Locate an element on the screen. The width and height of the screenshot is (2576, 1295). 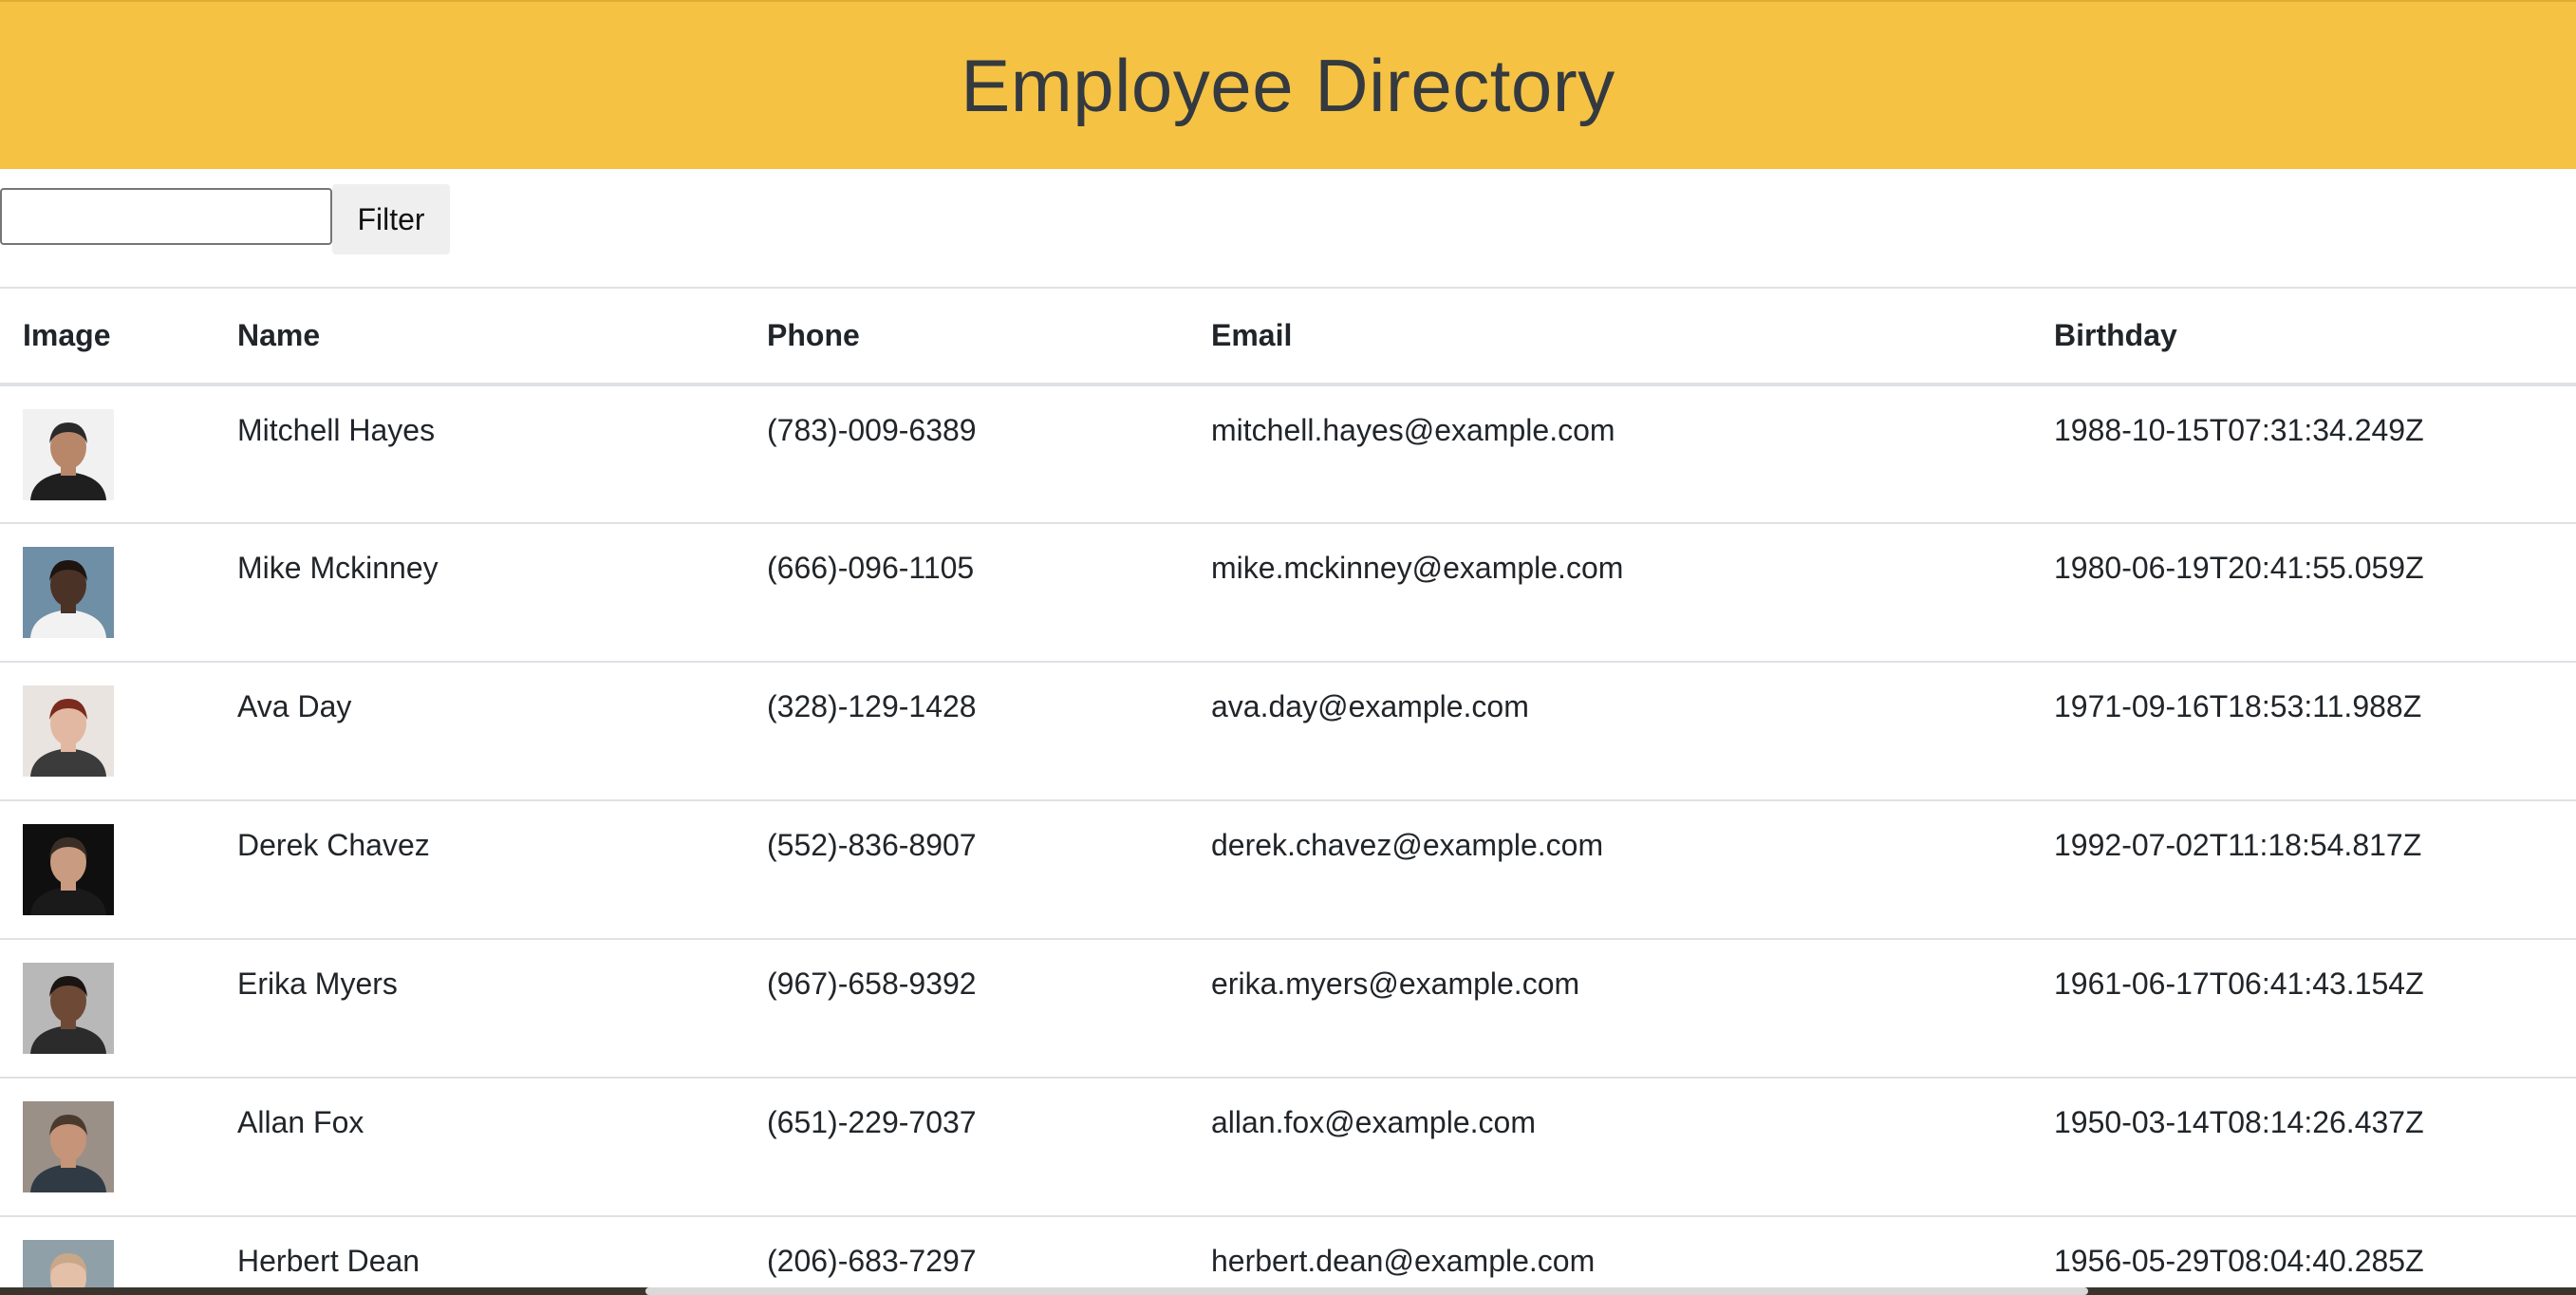
name-cell: Allan Fox is located at coordinates (479, 1147).